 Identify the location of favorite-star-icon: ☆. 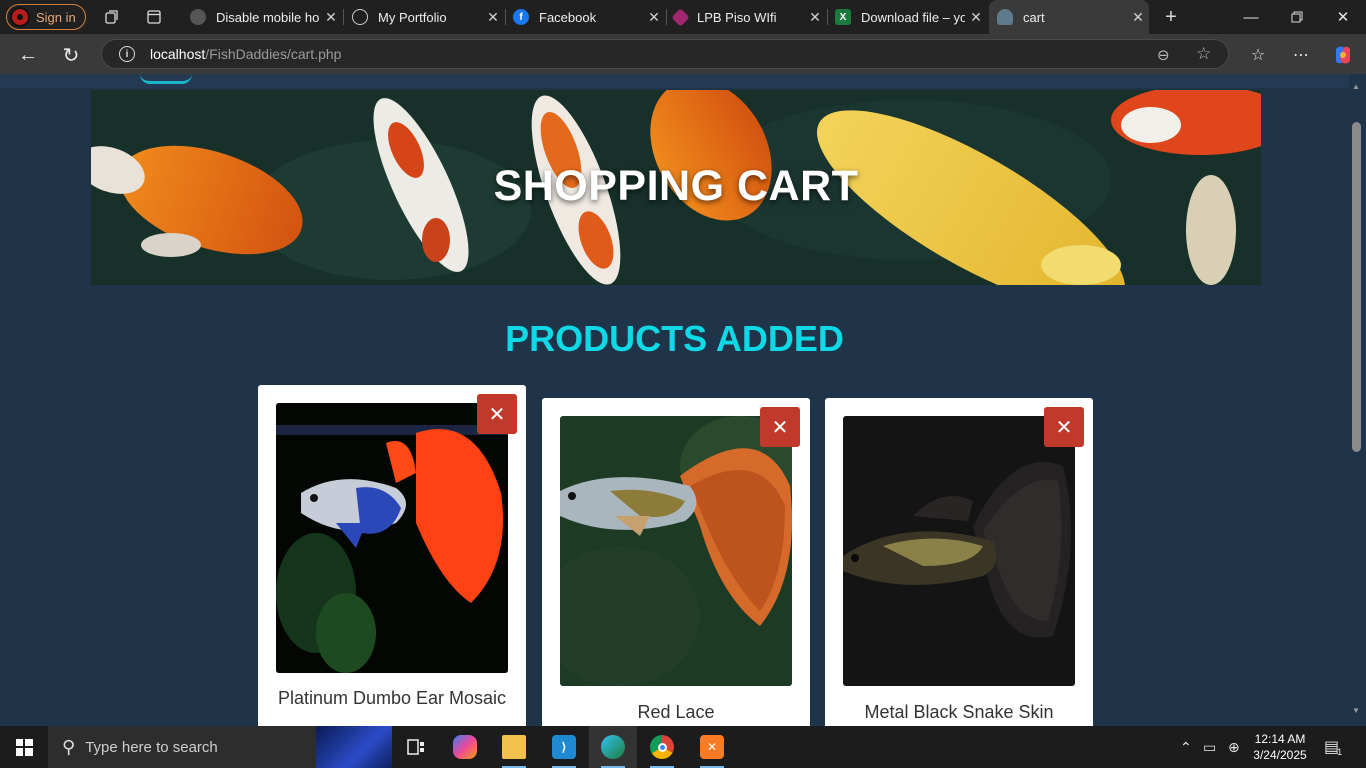
(1203, 54).